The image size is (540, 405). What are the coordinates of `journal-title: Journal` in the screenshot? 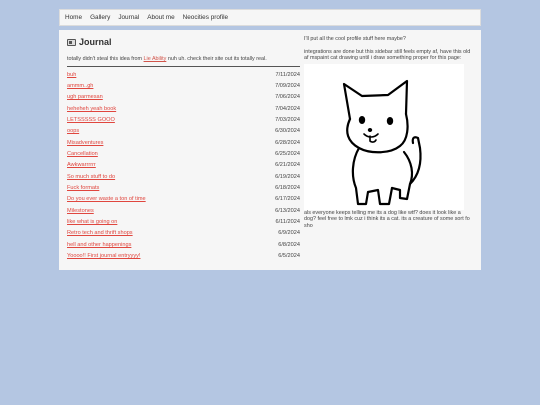 It's located at (183, 42).